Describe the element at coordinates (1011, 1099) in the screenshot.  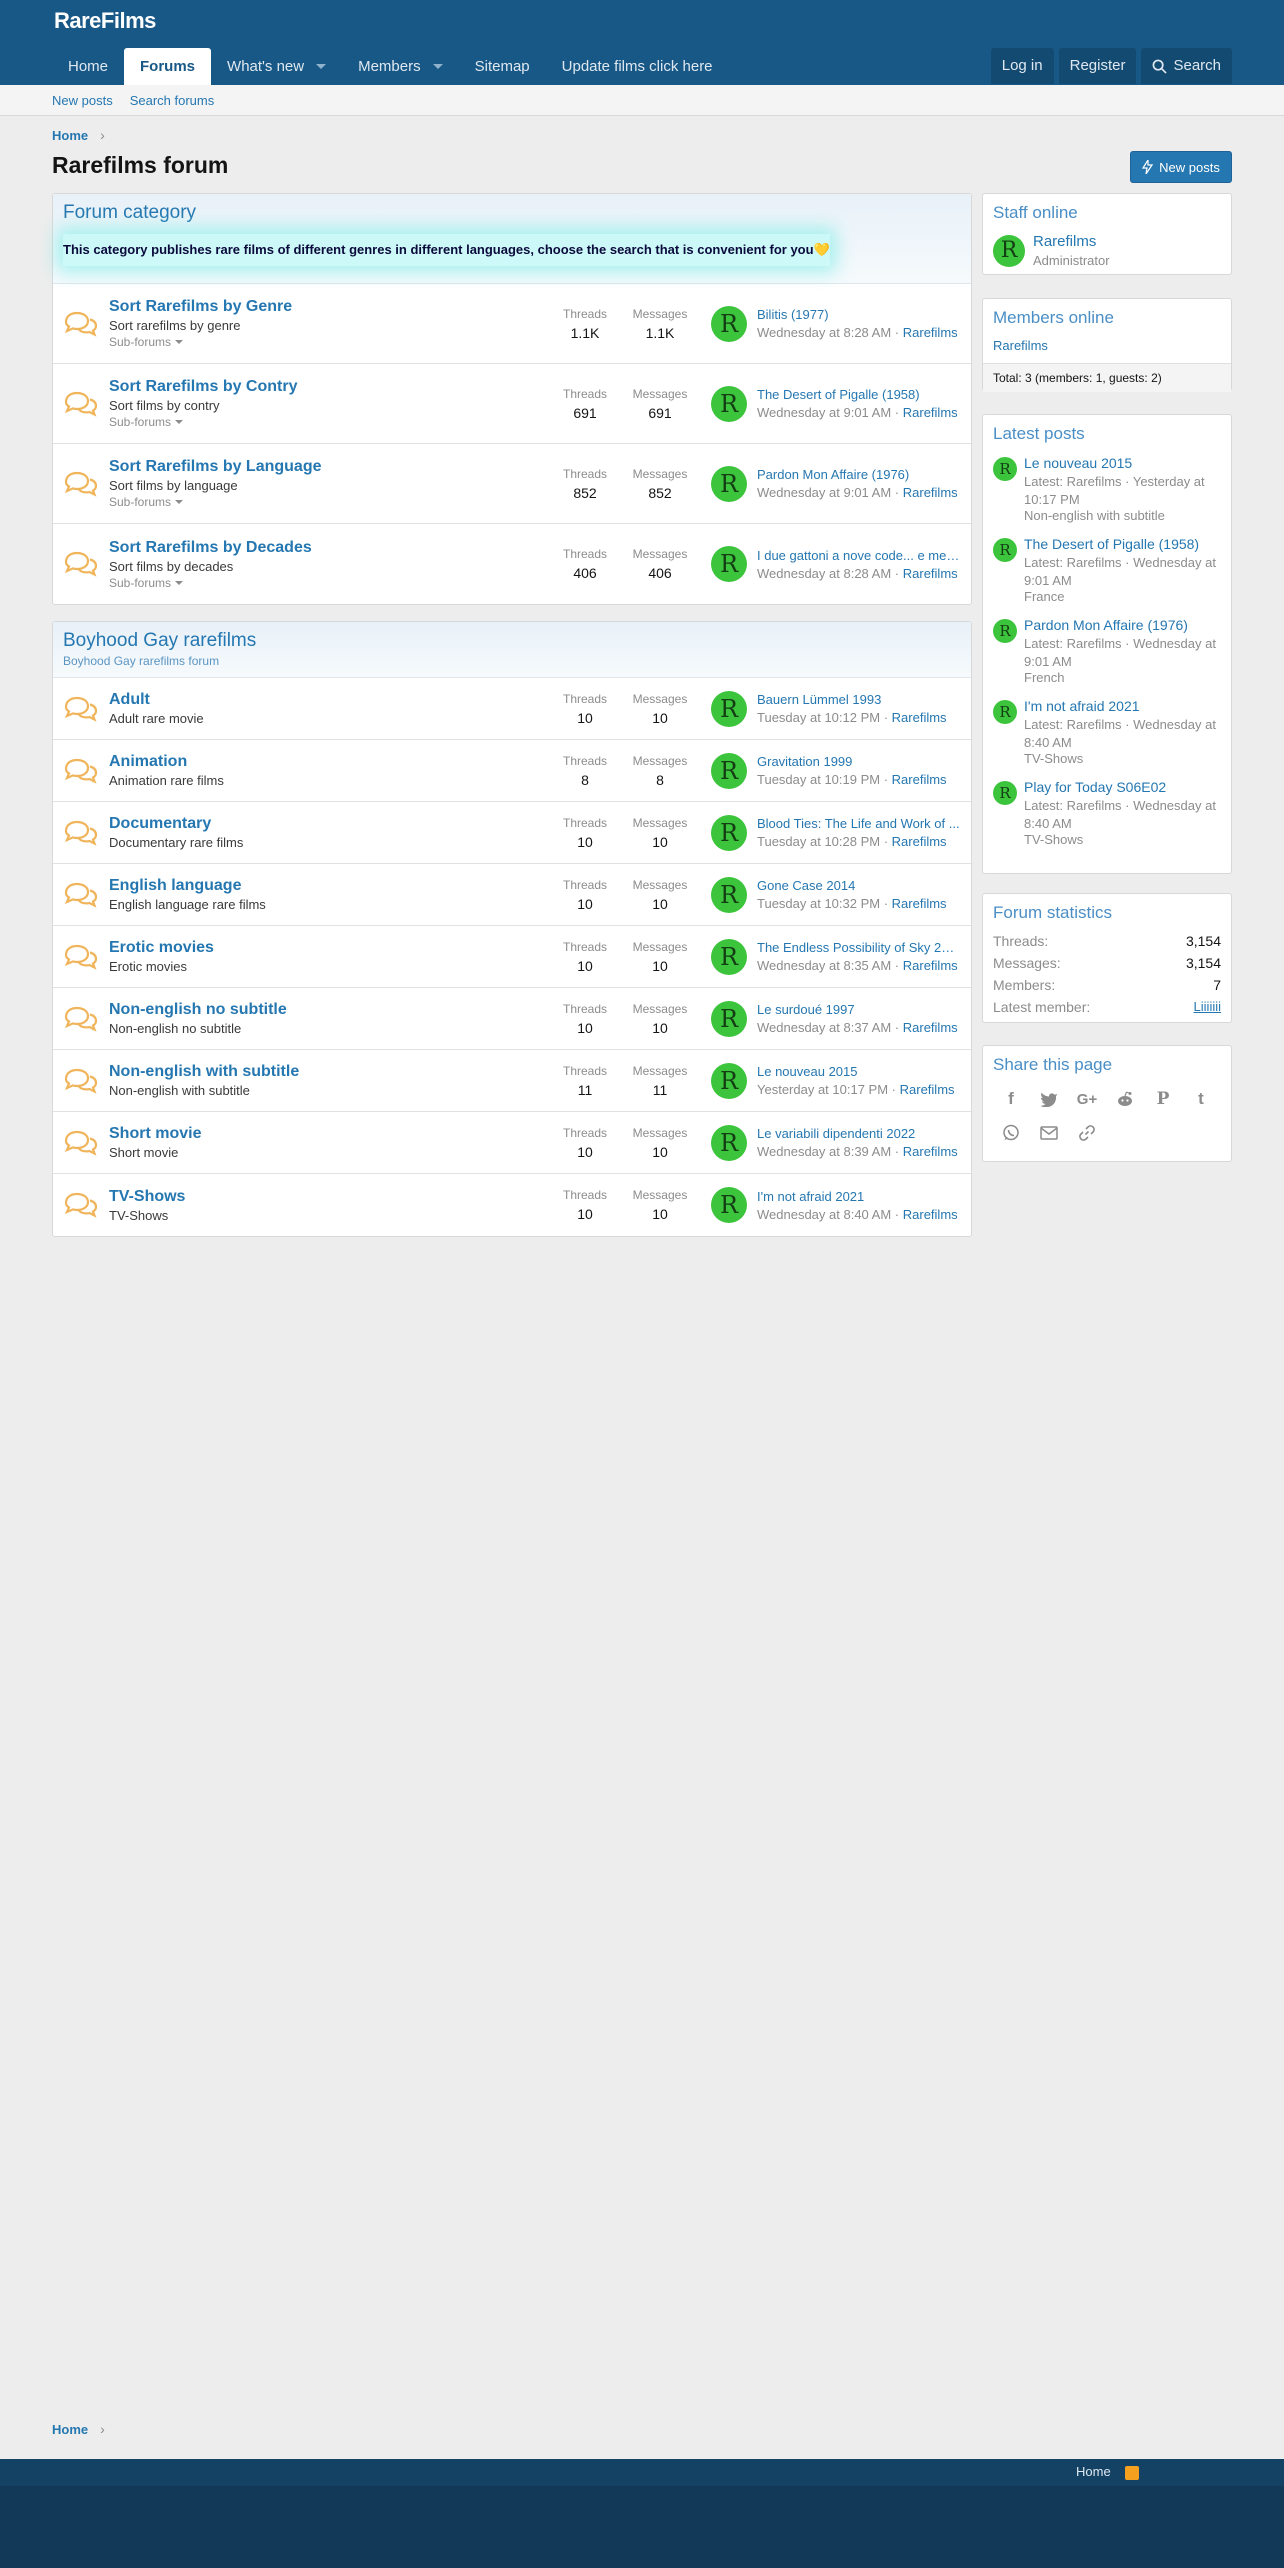
I see `facebook-icon: f` at that location.